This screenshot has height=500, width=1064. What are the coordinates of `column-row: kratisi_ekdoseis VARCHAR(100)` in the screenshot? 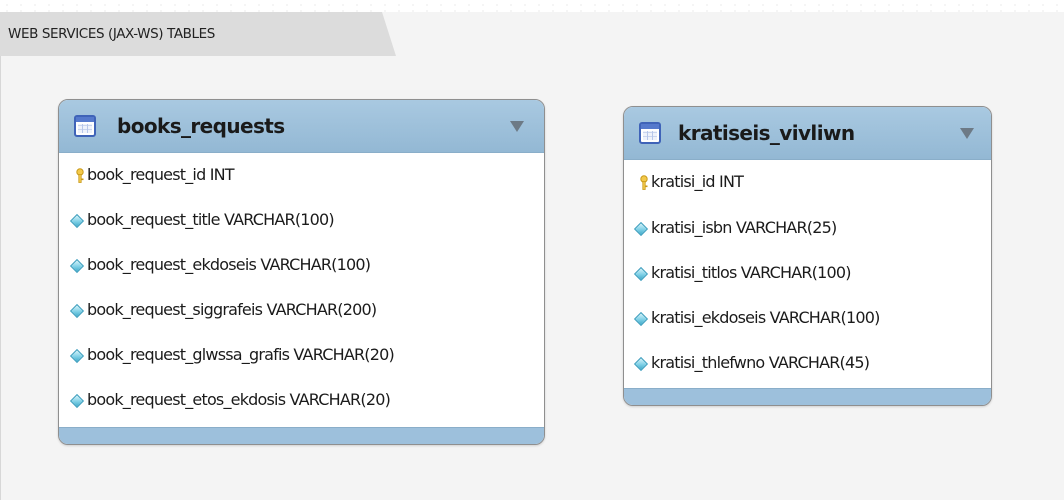 It's located at (809, 318).